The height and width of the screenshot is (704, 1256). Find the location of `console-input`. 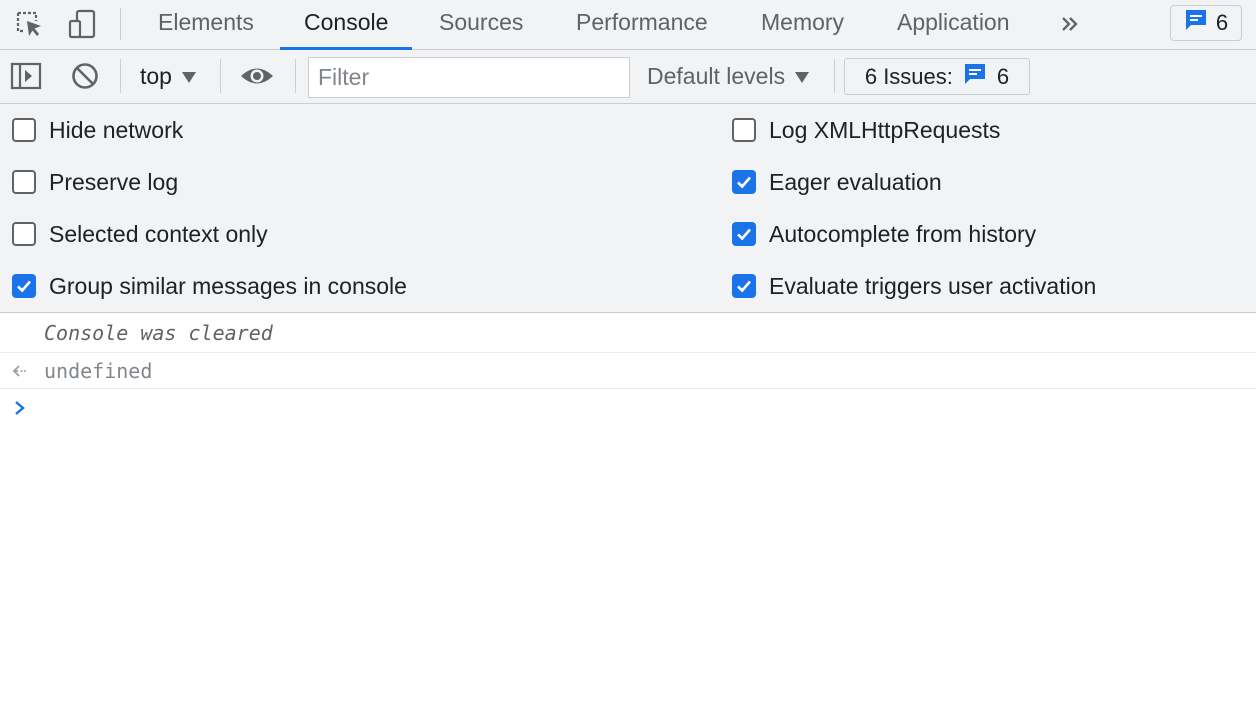

console-input is located at coordinates (639, 409).